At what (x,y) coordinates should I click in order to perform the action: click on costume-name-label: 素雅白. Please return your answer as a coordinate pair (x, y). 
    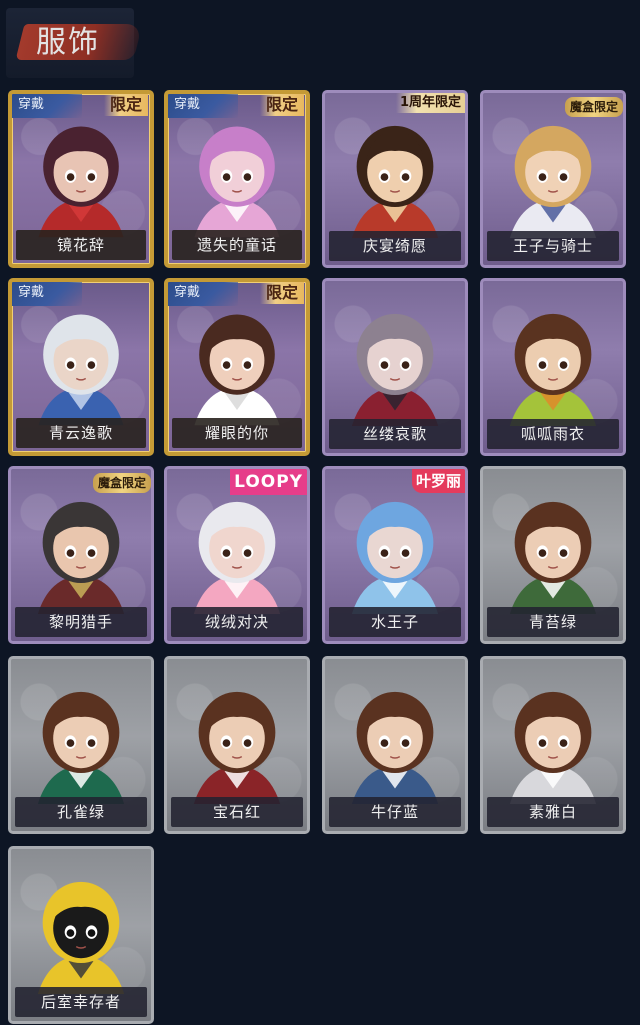
    Looking at the image, I should click on (553, 812).